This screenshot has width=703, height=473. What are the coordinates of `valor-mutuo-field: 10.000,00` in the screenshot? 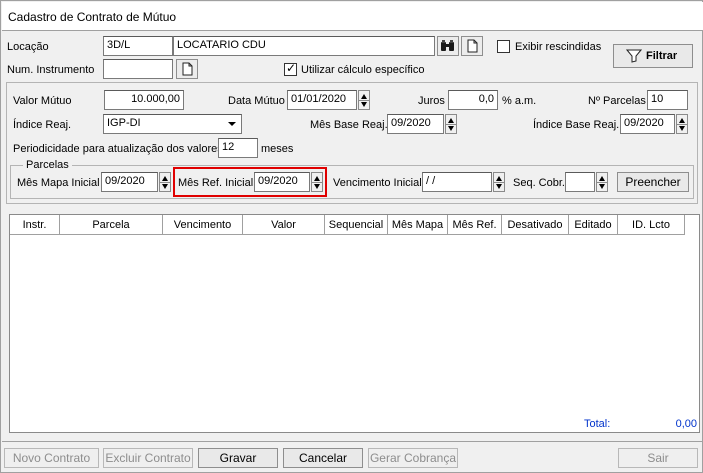 It's located at (144, 100).